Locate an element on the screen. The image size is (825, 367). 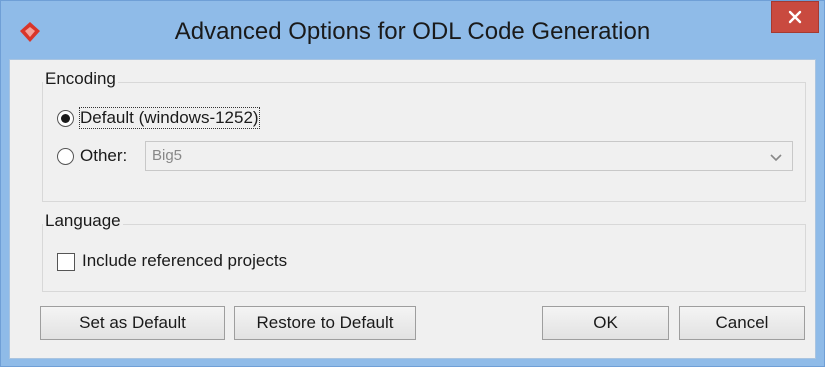
other-encoding-select: Big5 is located at coordinates (469, 156).